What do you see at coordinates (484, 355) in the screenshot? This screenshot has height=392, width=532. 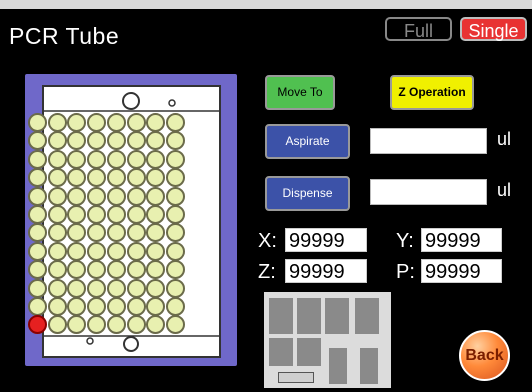 I see `back-button: Back` at bounding box center [484, 355].